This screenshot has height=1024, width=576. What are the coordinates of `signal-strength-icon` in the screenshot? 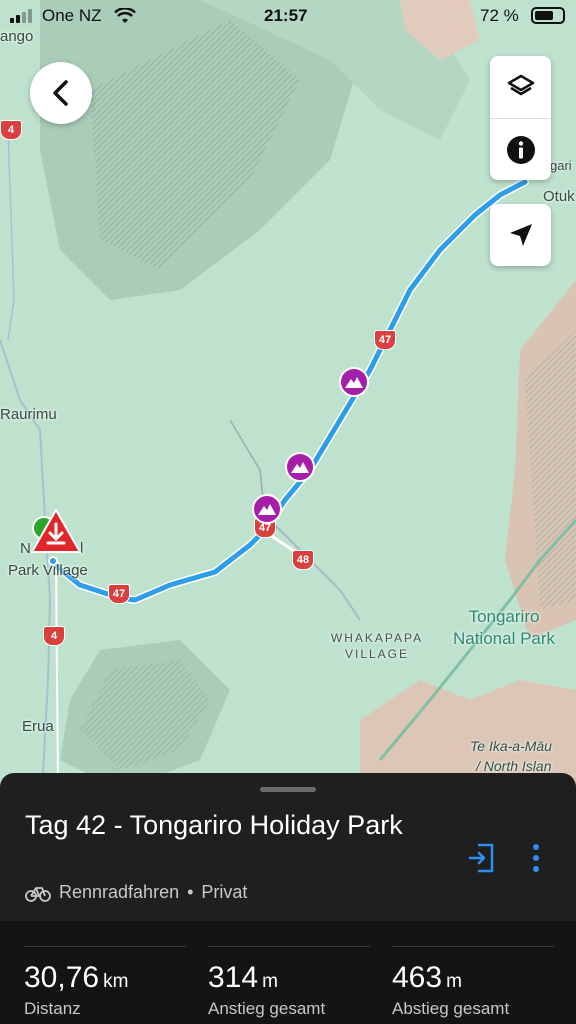 It's located at (21, 16).